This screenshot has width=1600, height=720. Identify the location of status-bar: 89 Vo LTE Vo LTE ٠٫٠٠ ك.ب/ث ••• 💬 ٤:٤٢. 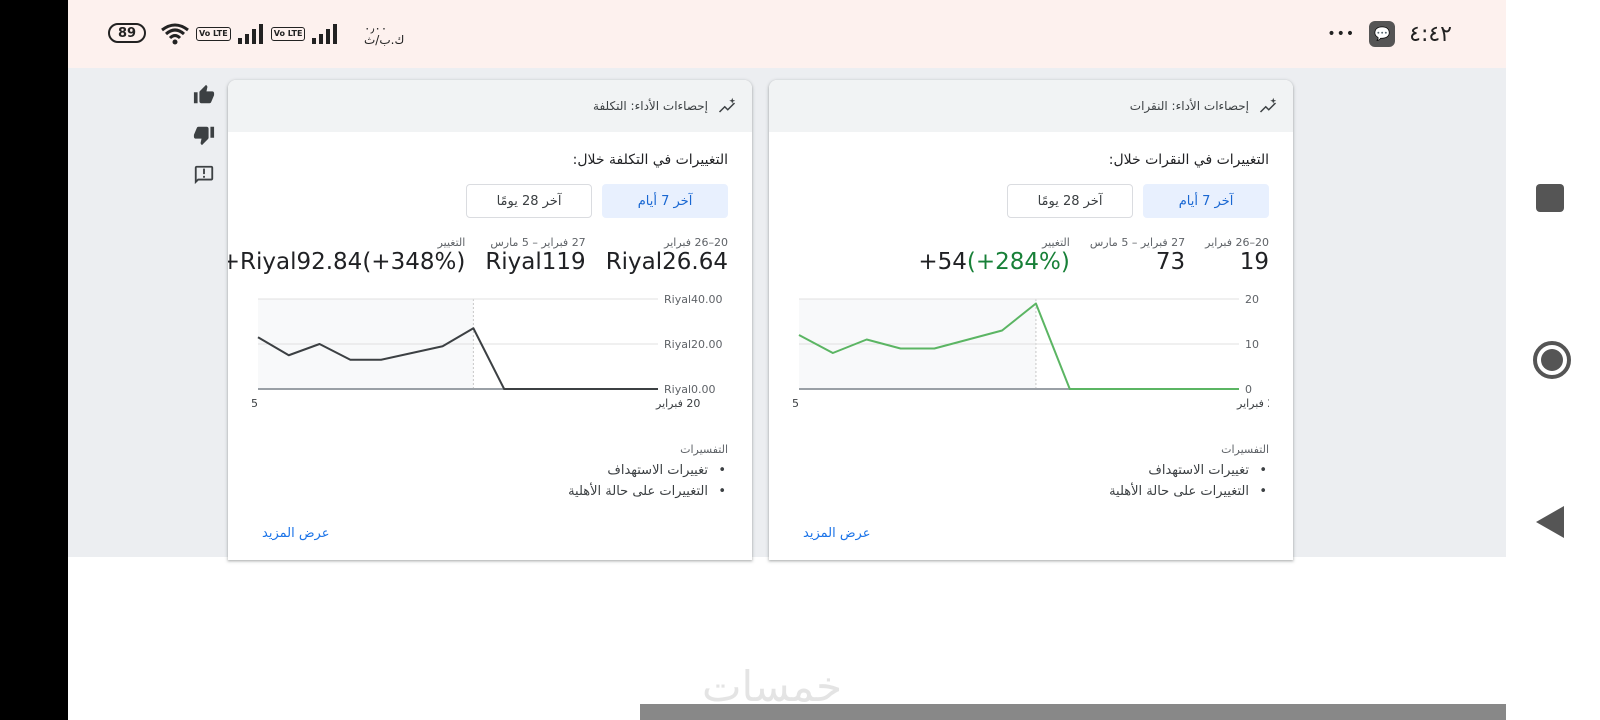
(787, 34).